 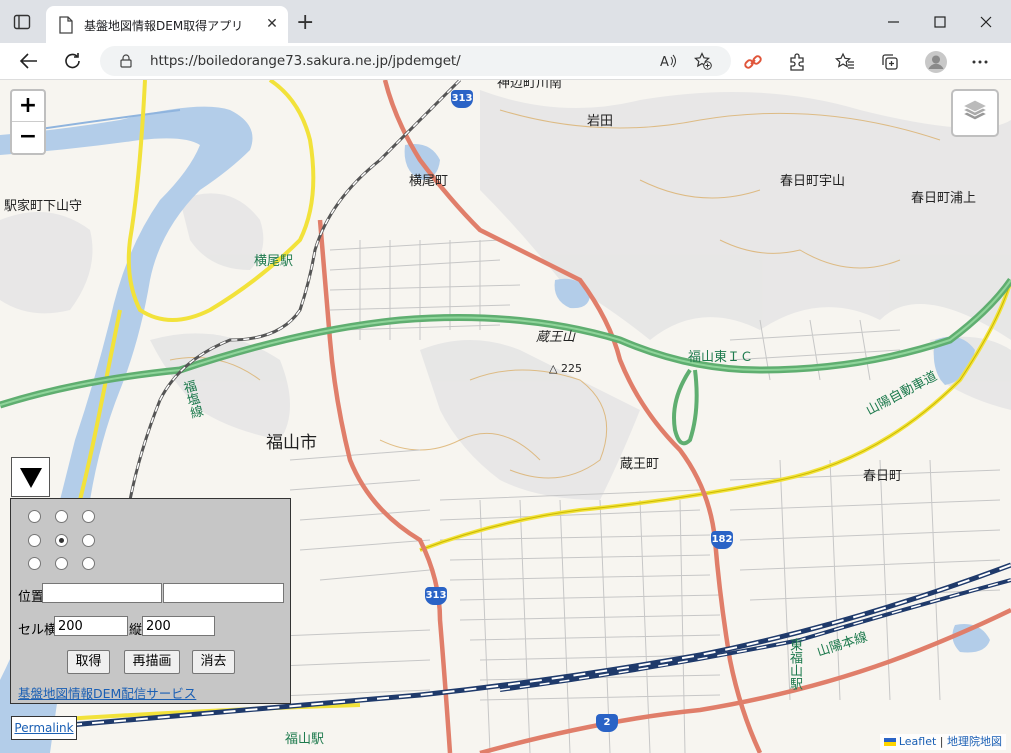 I want to click on lock-icon, so click(x=126, y=61).